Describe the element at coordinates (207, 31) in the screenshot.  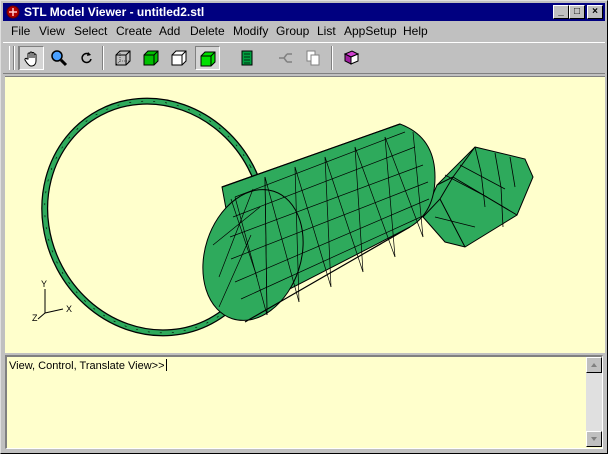
I see `menu-delete: Delete` at that location.